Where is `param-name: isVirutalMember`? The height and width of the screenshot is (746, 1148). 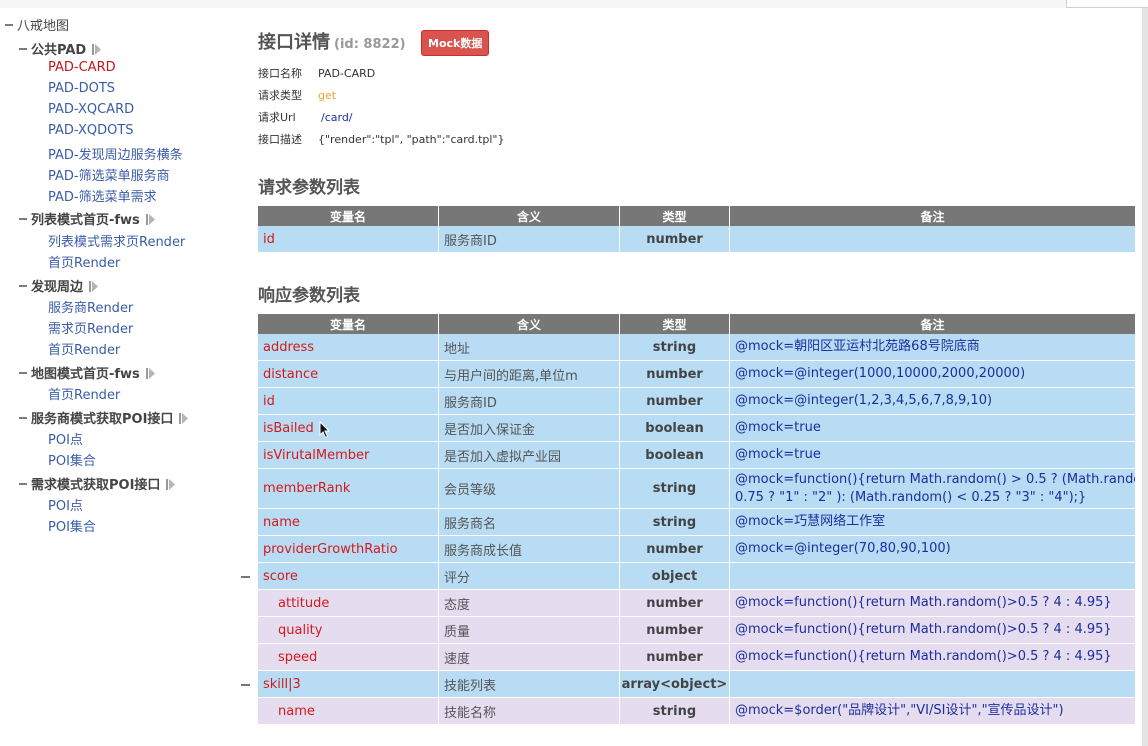 param-name: isVirutalMember is located at coordinates (348, 455).